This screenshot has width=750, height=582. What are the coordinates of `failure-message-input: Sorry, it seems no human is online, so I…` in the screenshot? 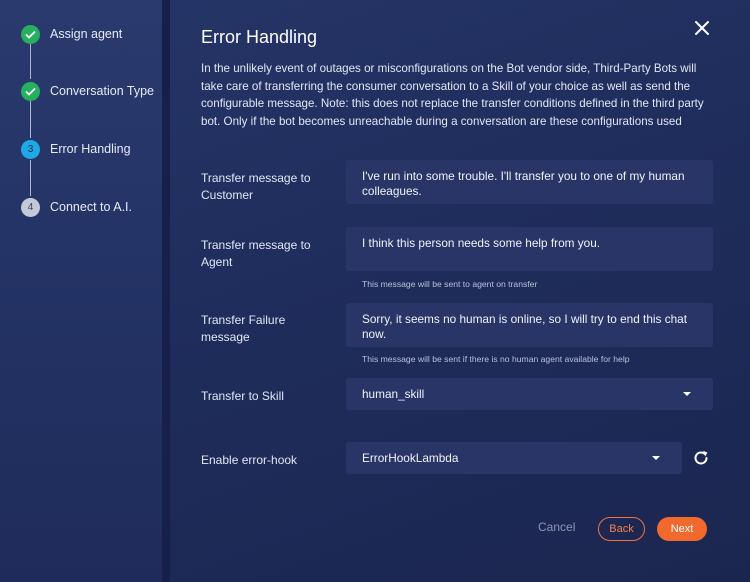 It's located at (529, 325).